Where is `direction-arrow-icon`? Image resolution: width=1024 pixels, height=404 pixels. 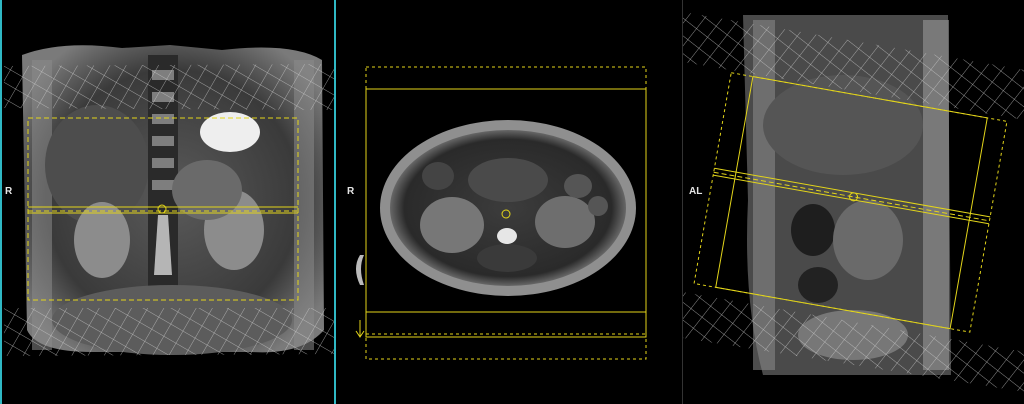
direction-arrow-icon is located at coordinates (360, 329).